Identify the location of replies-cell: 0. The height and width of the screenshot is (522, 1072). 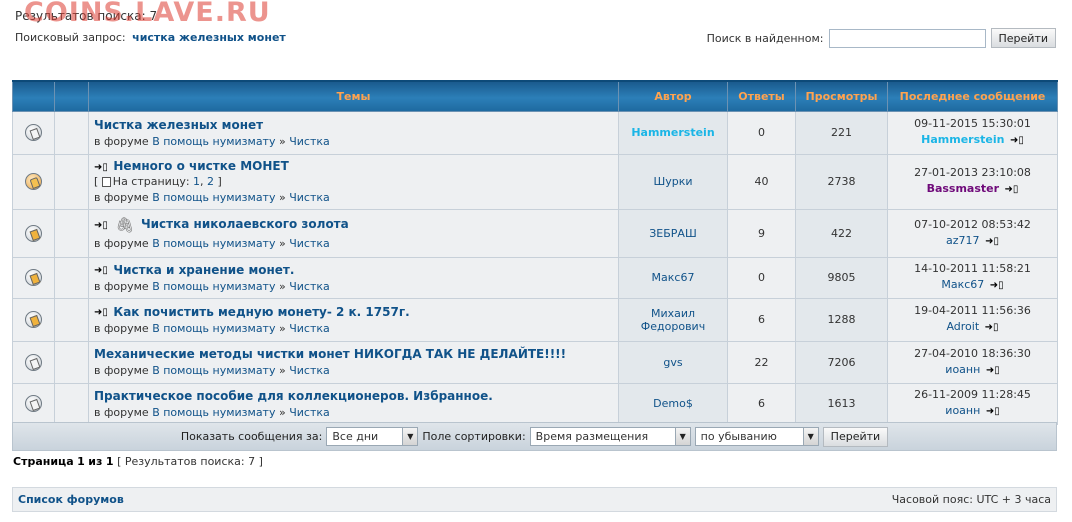
(761, 277).